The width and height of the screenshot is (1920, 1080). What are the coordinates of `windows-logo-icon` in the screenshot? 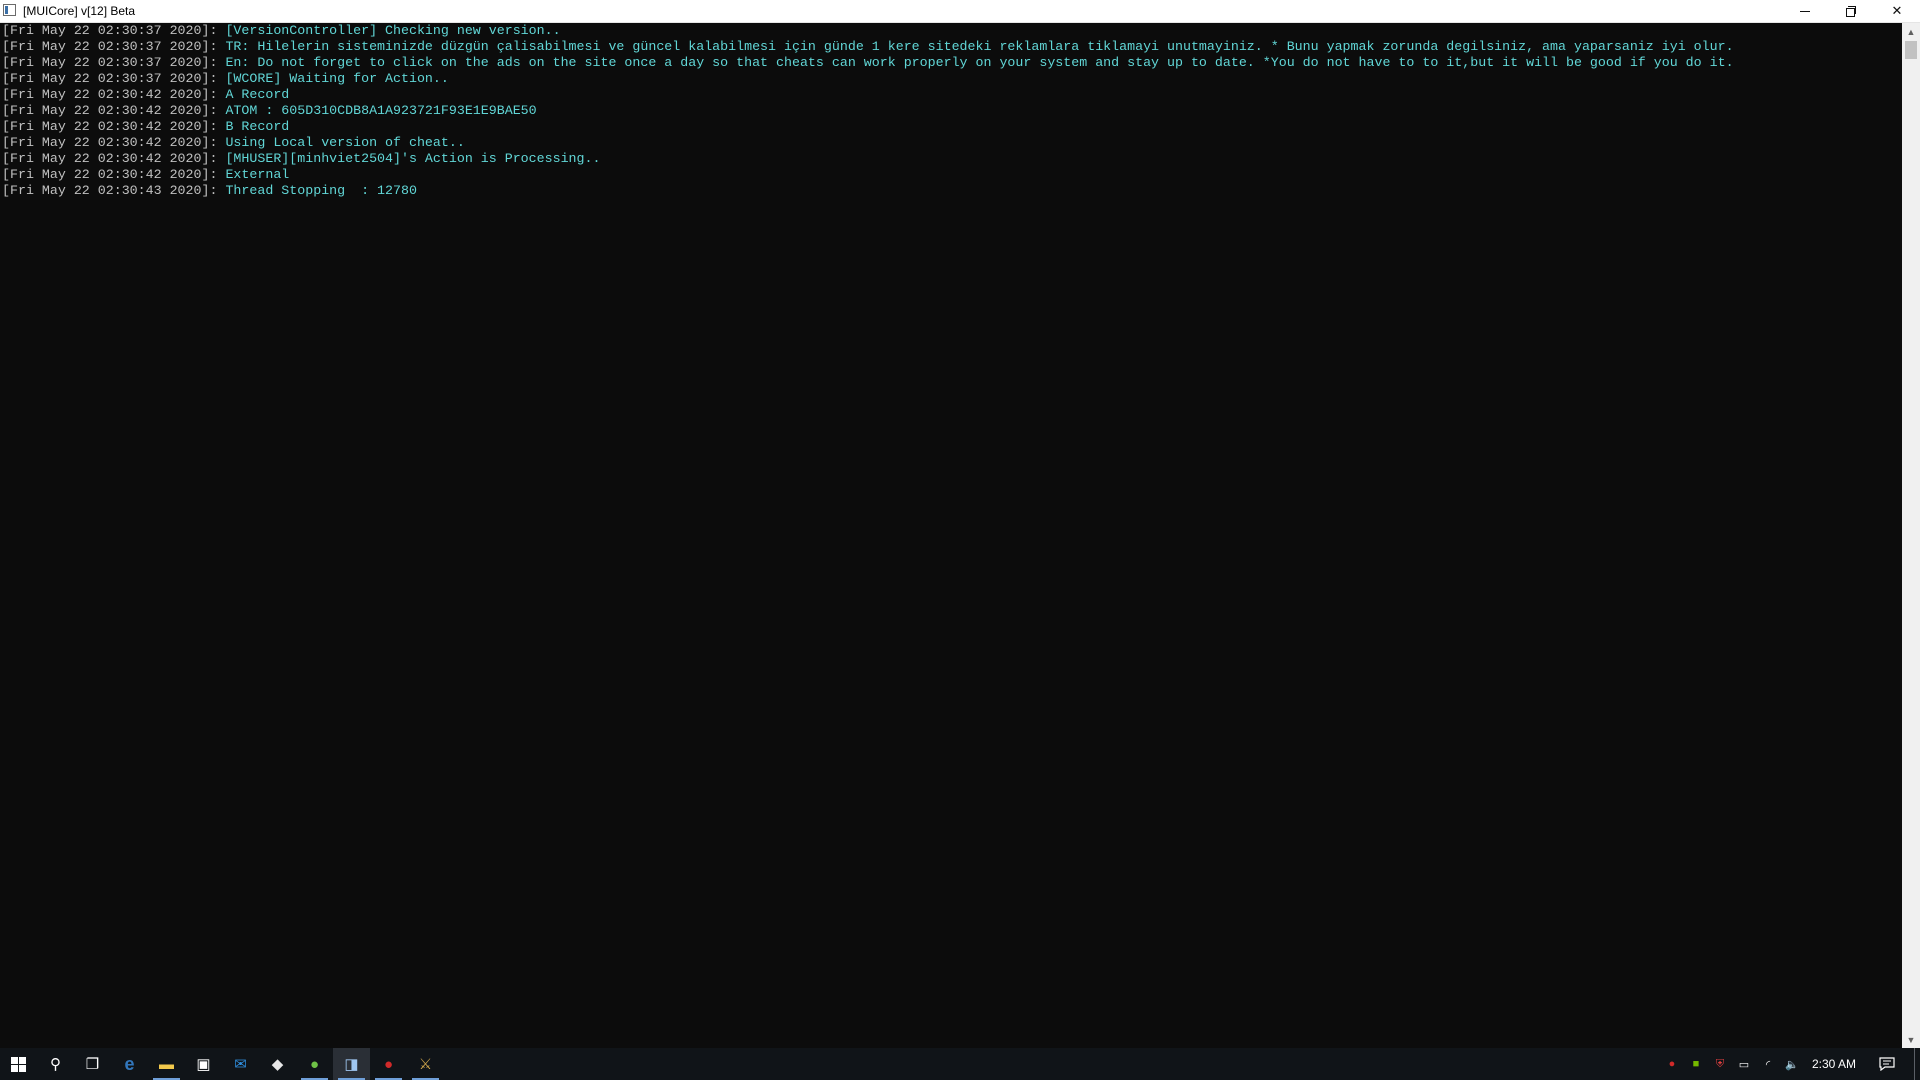 It's located at (18, 1064).